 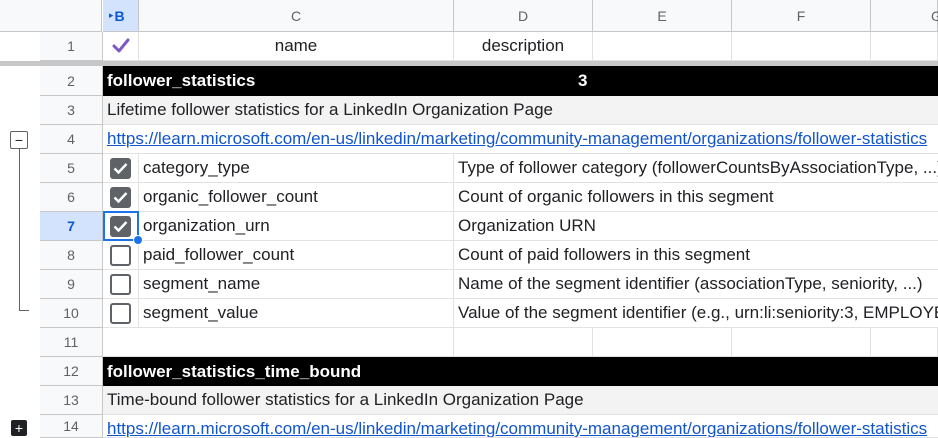 What do you see at coordinates (296, 16) in the screenshot?
I see `column-header-c: C` at bounding box center [296, 16].